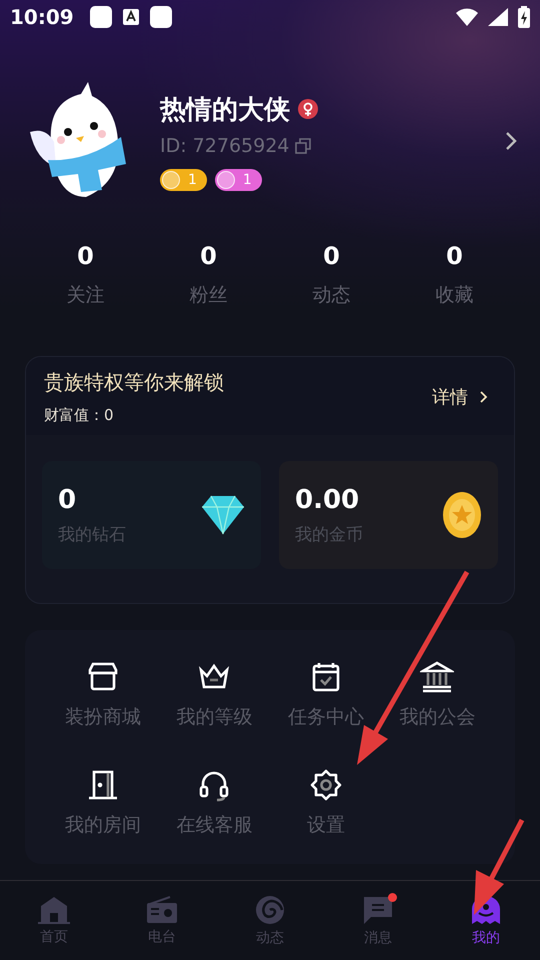 The height and width of the screenshot is (960, 540). What do you see at coordinates (42, 17) in the screenshot?
I see `status-time: 10:09` at bounding box center [42, 17].